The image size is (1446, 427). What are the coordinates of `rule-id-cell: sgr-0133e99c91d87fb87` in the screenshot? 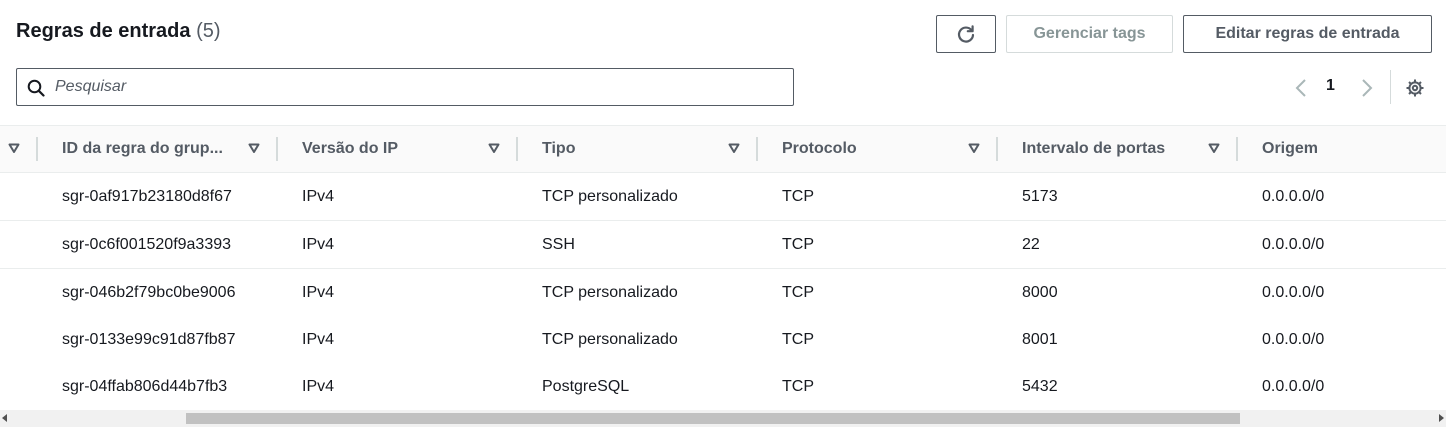 It's located at (148, 339).